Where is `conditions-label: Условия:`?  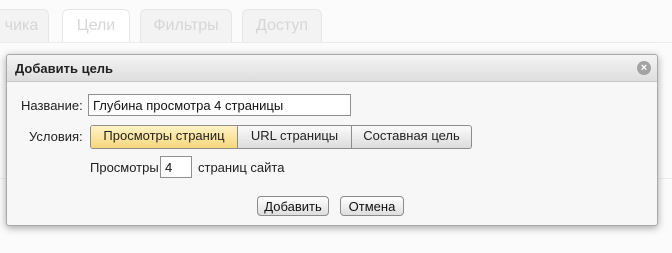
conditions-label: Условия: is located at coordinates (56, 136).